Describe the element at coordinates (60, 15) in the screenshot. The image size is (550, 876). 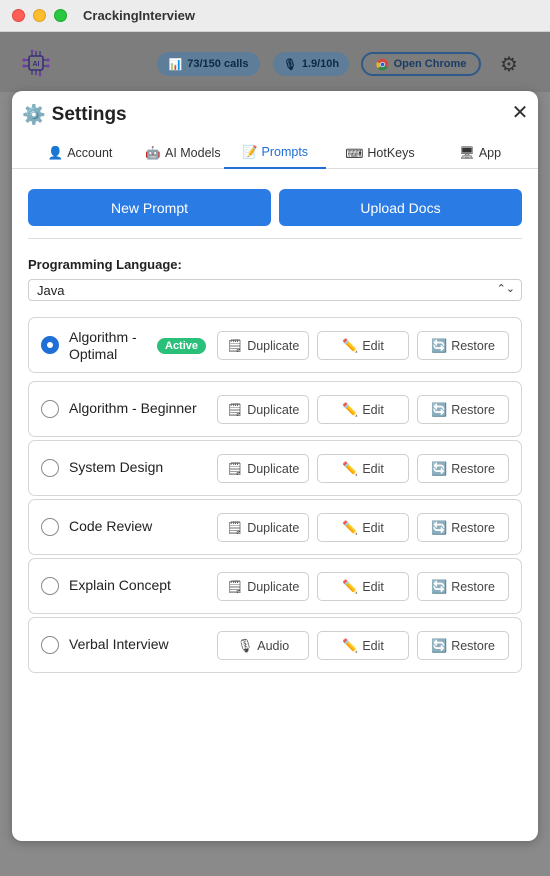
I see `zoom-window-button` at that location.